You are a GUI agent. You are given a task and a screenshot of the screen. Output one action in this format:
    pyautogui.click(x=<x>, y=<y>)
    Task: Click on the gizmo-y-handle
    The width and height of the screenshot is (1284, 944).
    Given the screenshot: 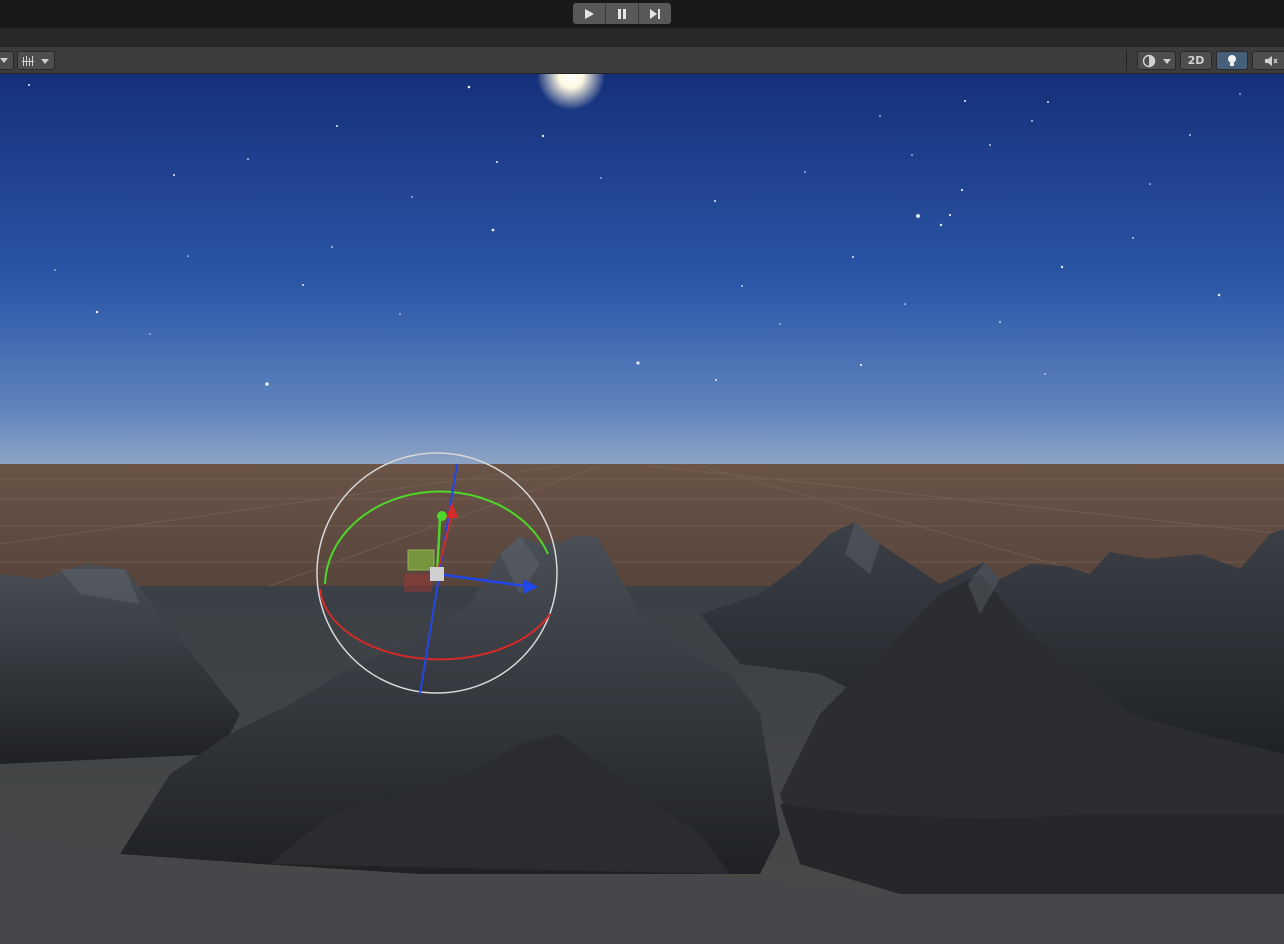 What is the action you would take?
    pyautogui.click(x=442, y=516)
    